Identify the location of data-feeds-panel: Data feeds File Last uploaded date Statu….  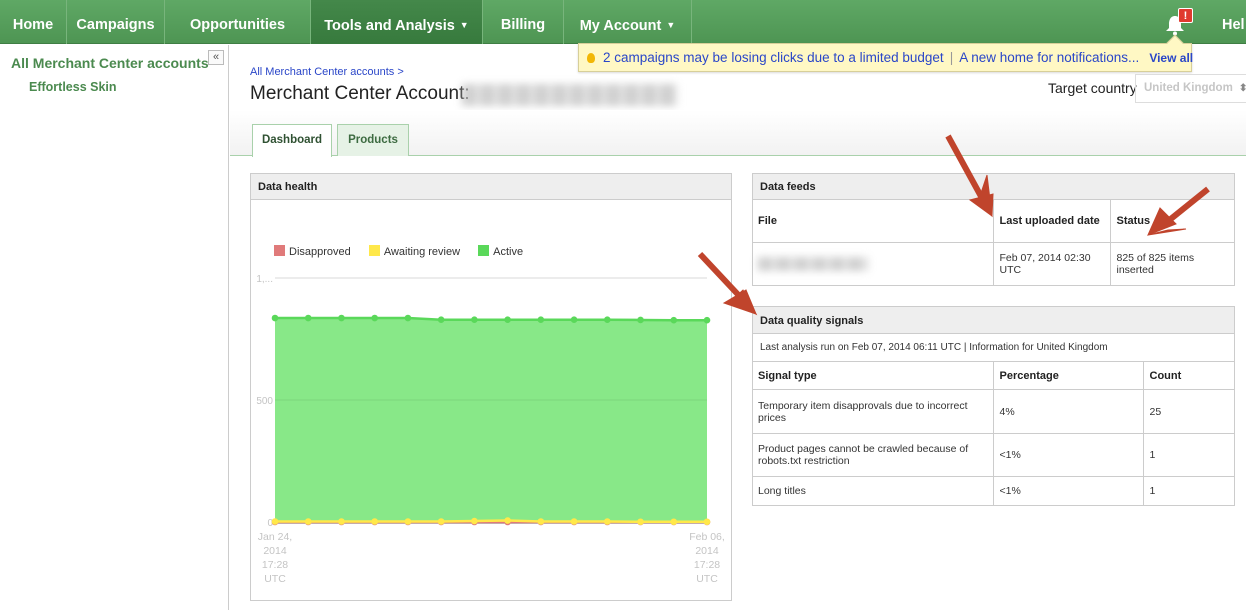
(993, 229).